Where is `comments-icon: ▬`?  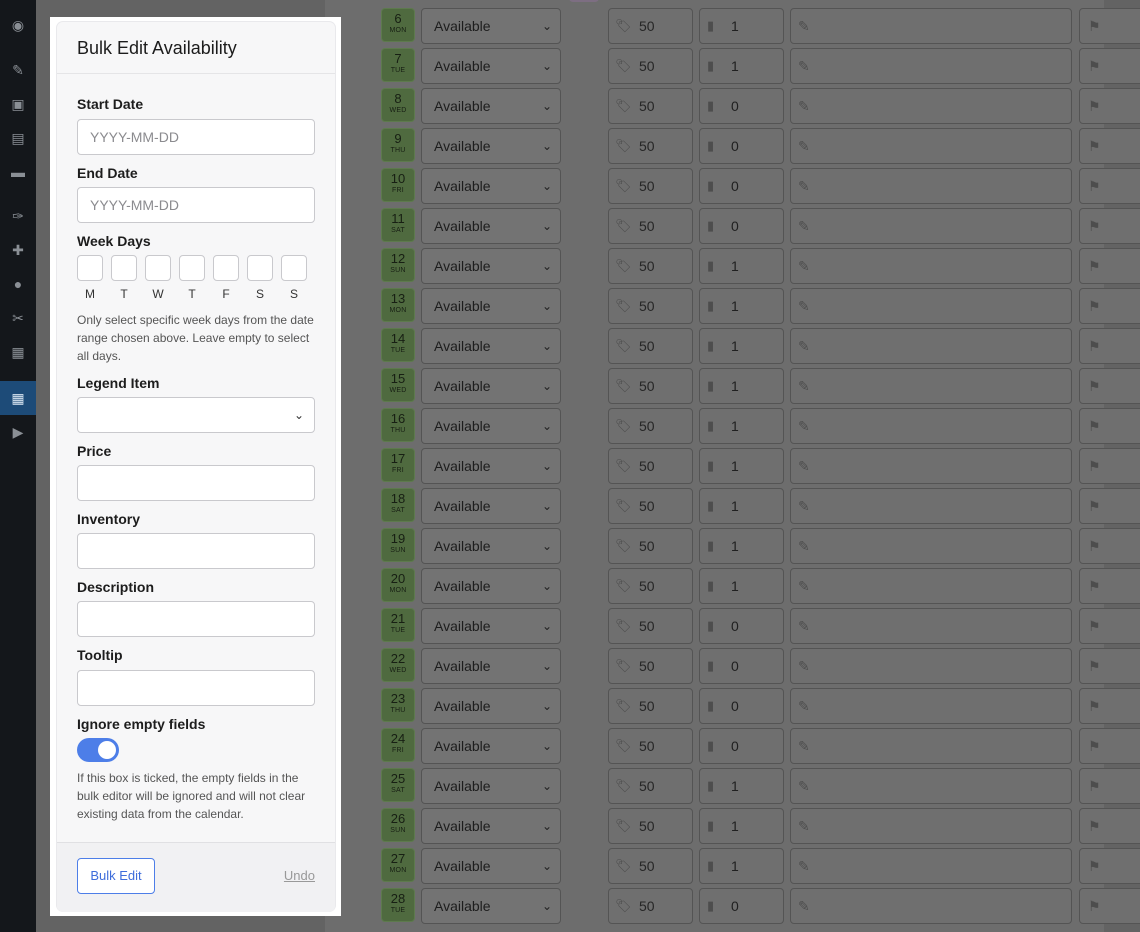
comments-icon: ▬ is located at coordinates (18, 172).